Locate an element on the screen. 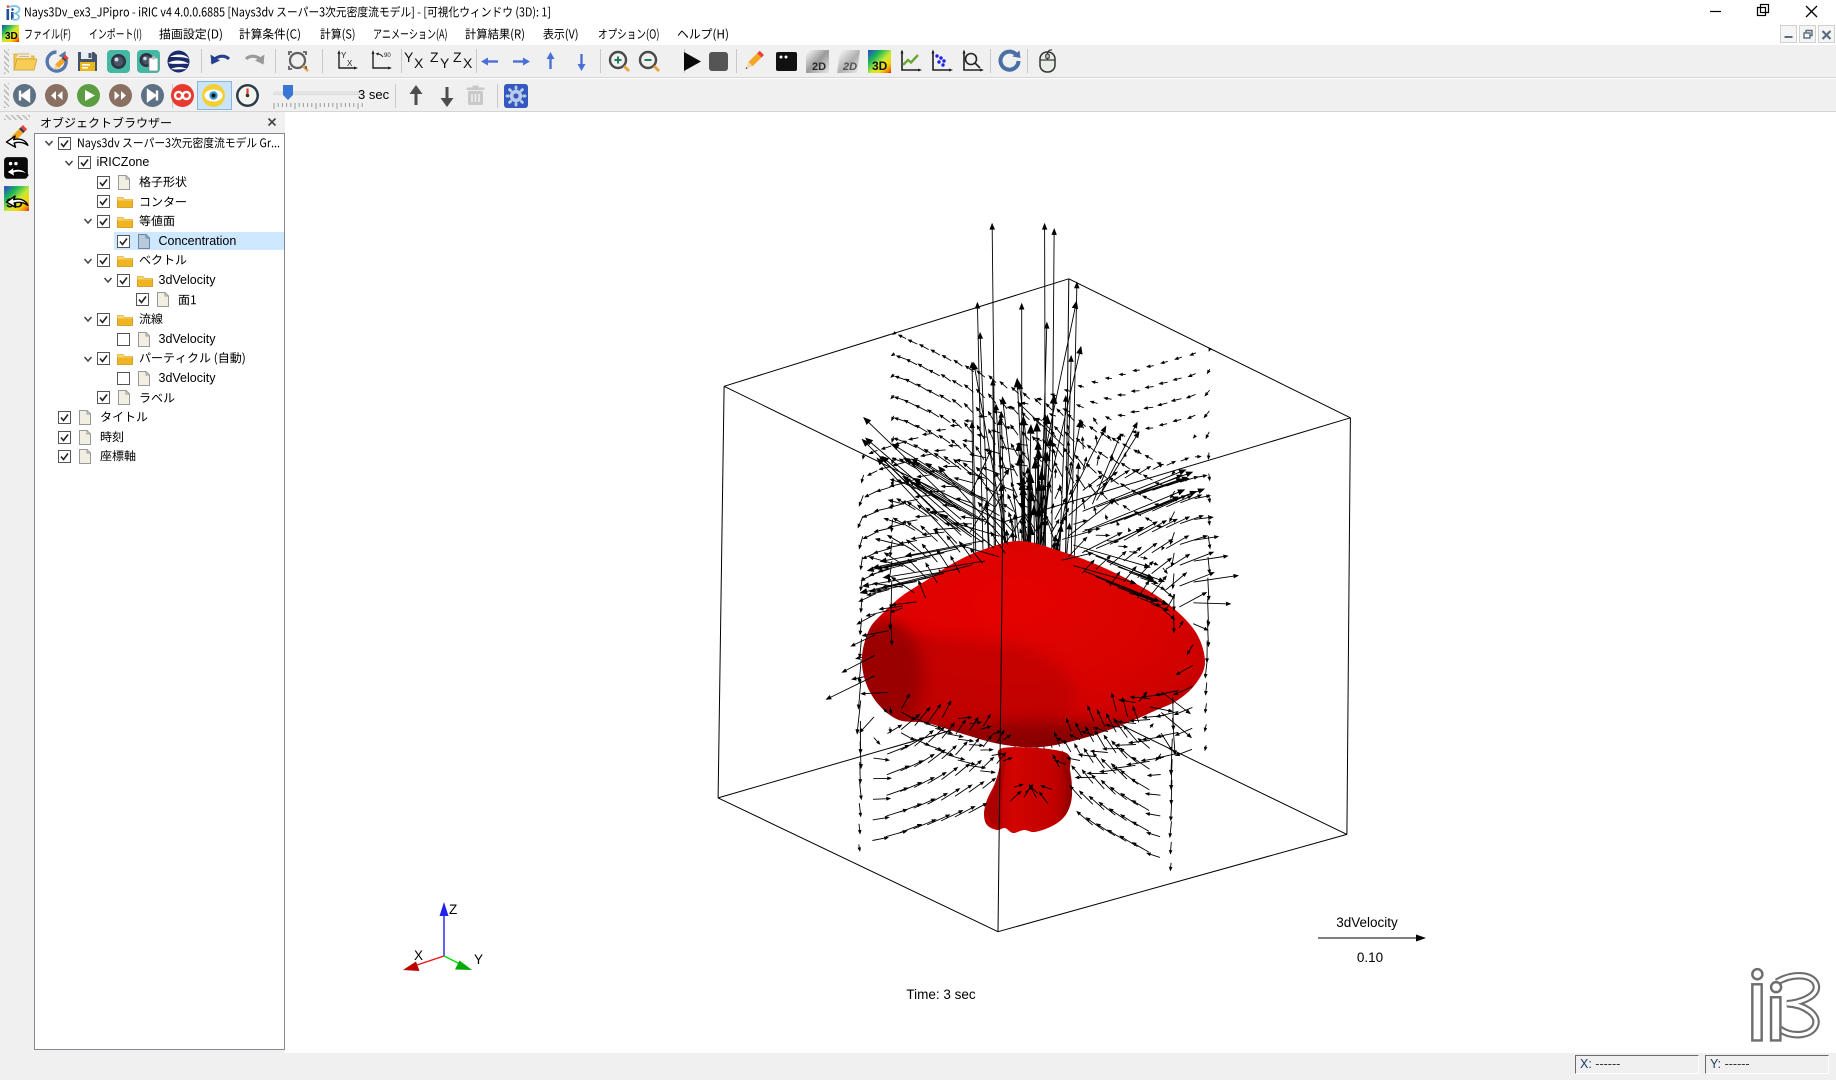 This screenshot has width=1836, height=1080. svg-text: Time: 3 sec is located at coordinates (941, 994).